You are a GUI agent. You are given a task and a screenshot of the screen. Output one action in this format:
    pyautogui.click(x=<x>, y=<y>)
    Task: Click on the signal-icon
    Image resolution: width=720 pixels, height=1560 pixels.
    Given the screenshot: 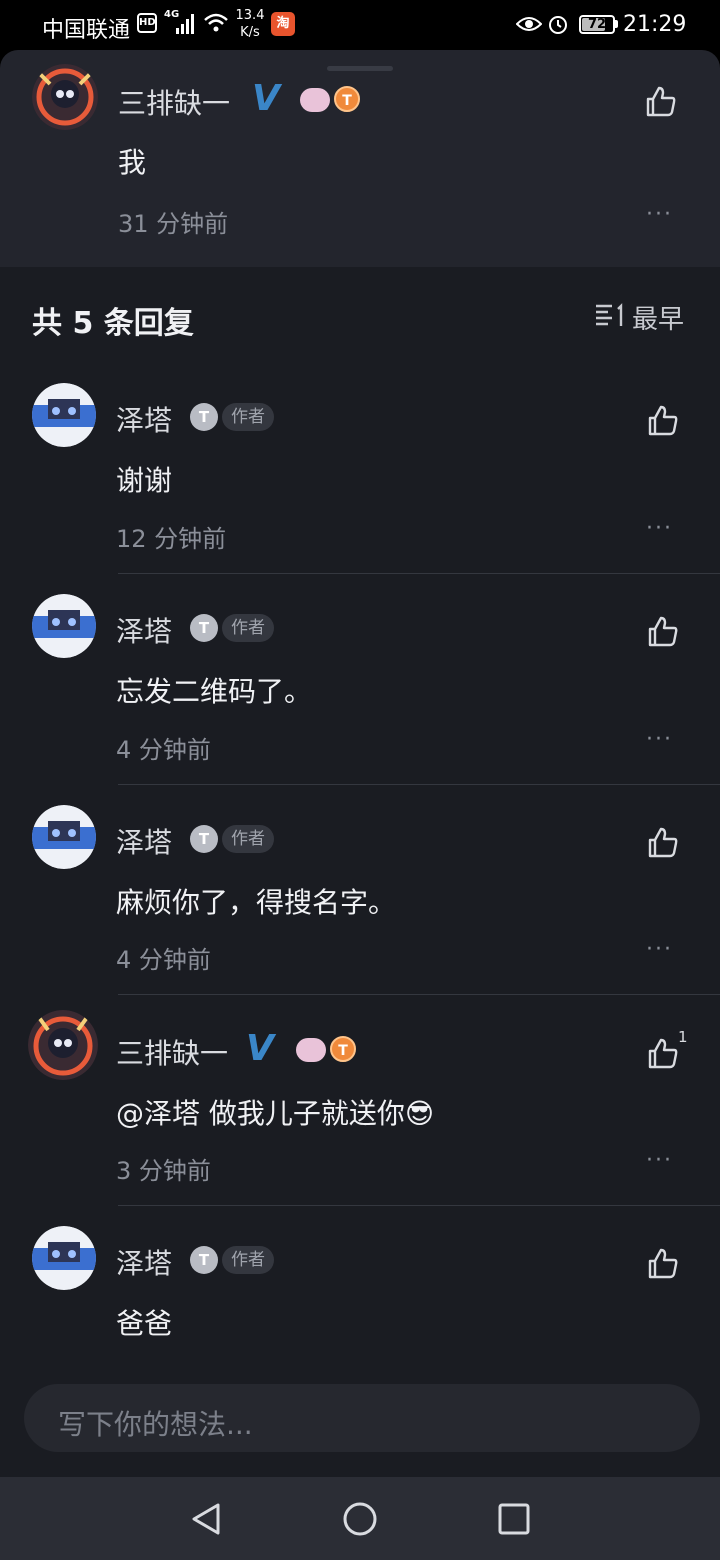 What is the action you would take?
    pyautogui.click(x=185, y=24)
    